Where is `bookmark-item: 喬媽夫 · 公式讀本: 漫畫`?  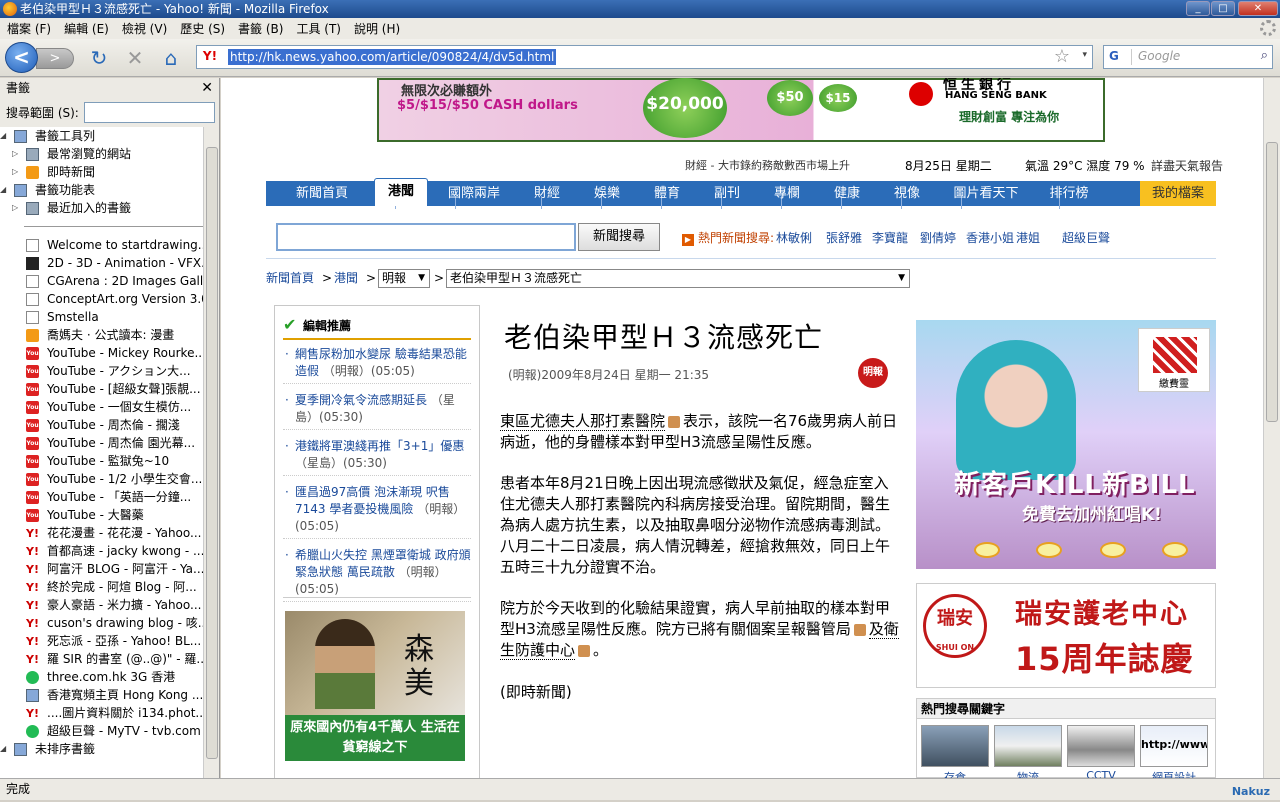
bookmark-item: 喬媽夫 · 公式讀本: 漫畫 is located at coordinates (101, 335).